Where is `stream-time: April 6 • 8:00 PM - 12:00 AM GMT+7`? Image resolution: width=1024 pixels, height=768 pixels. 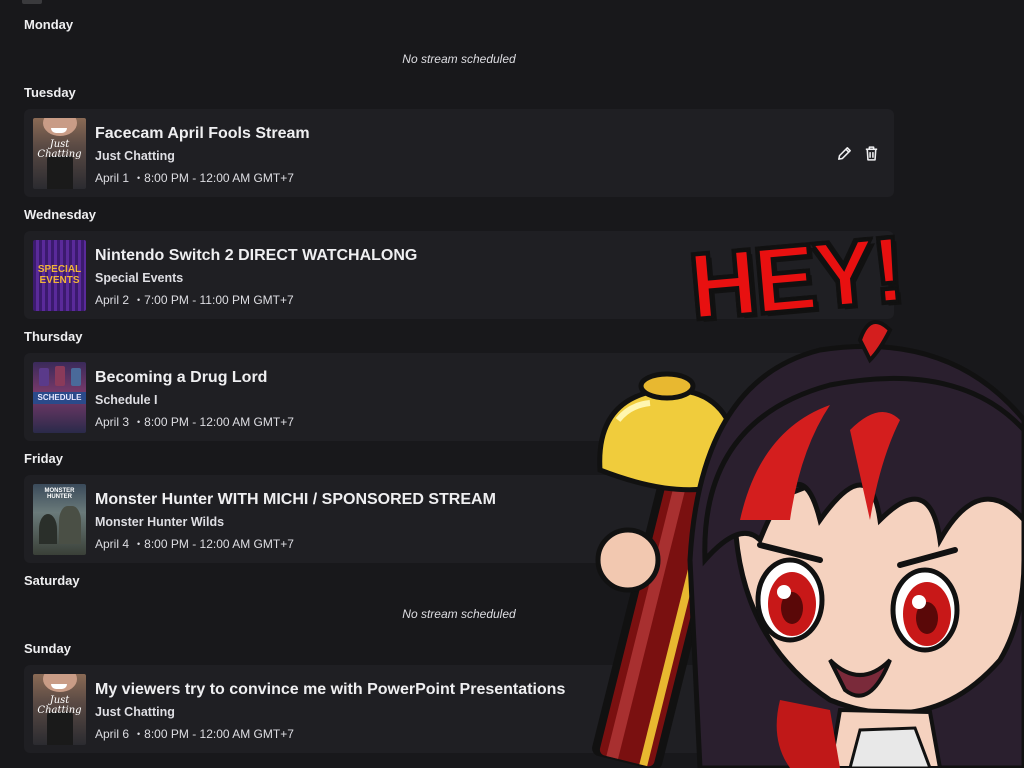 stream-time: April 6 • 8:00 PM - 12:00 AM GMT+7 is located at coordinates (194, 734).